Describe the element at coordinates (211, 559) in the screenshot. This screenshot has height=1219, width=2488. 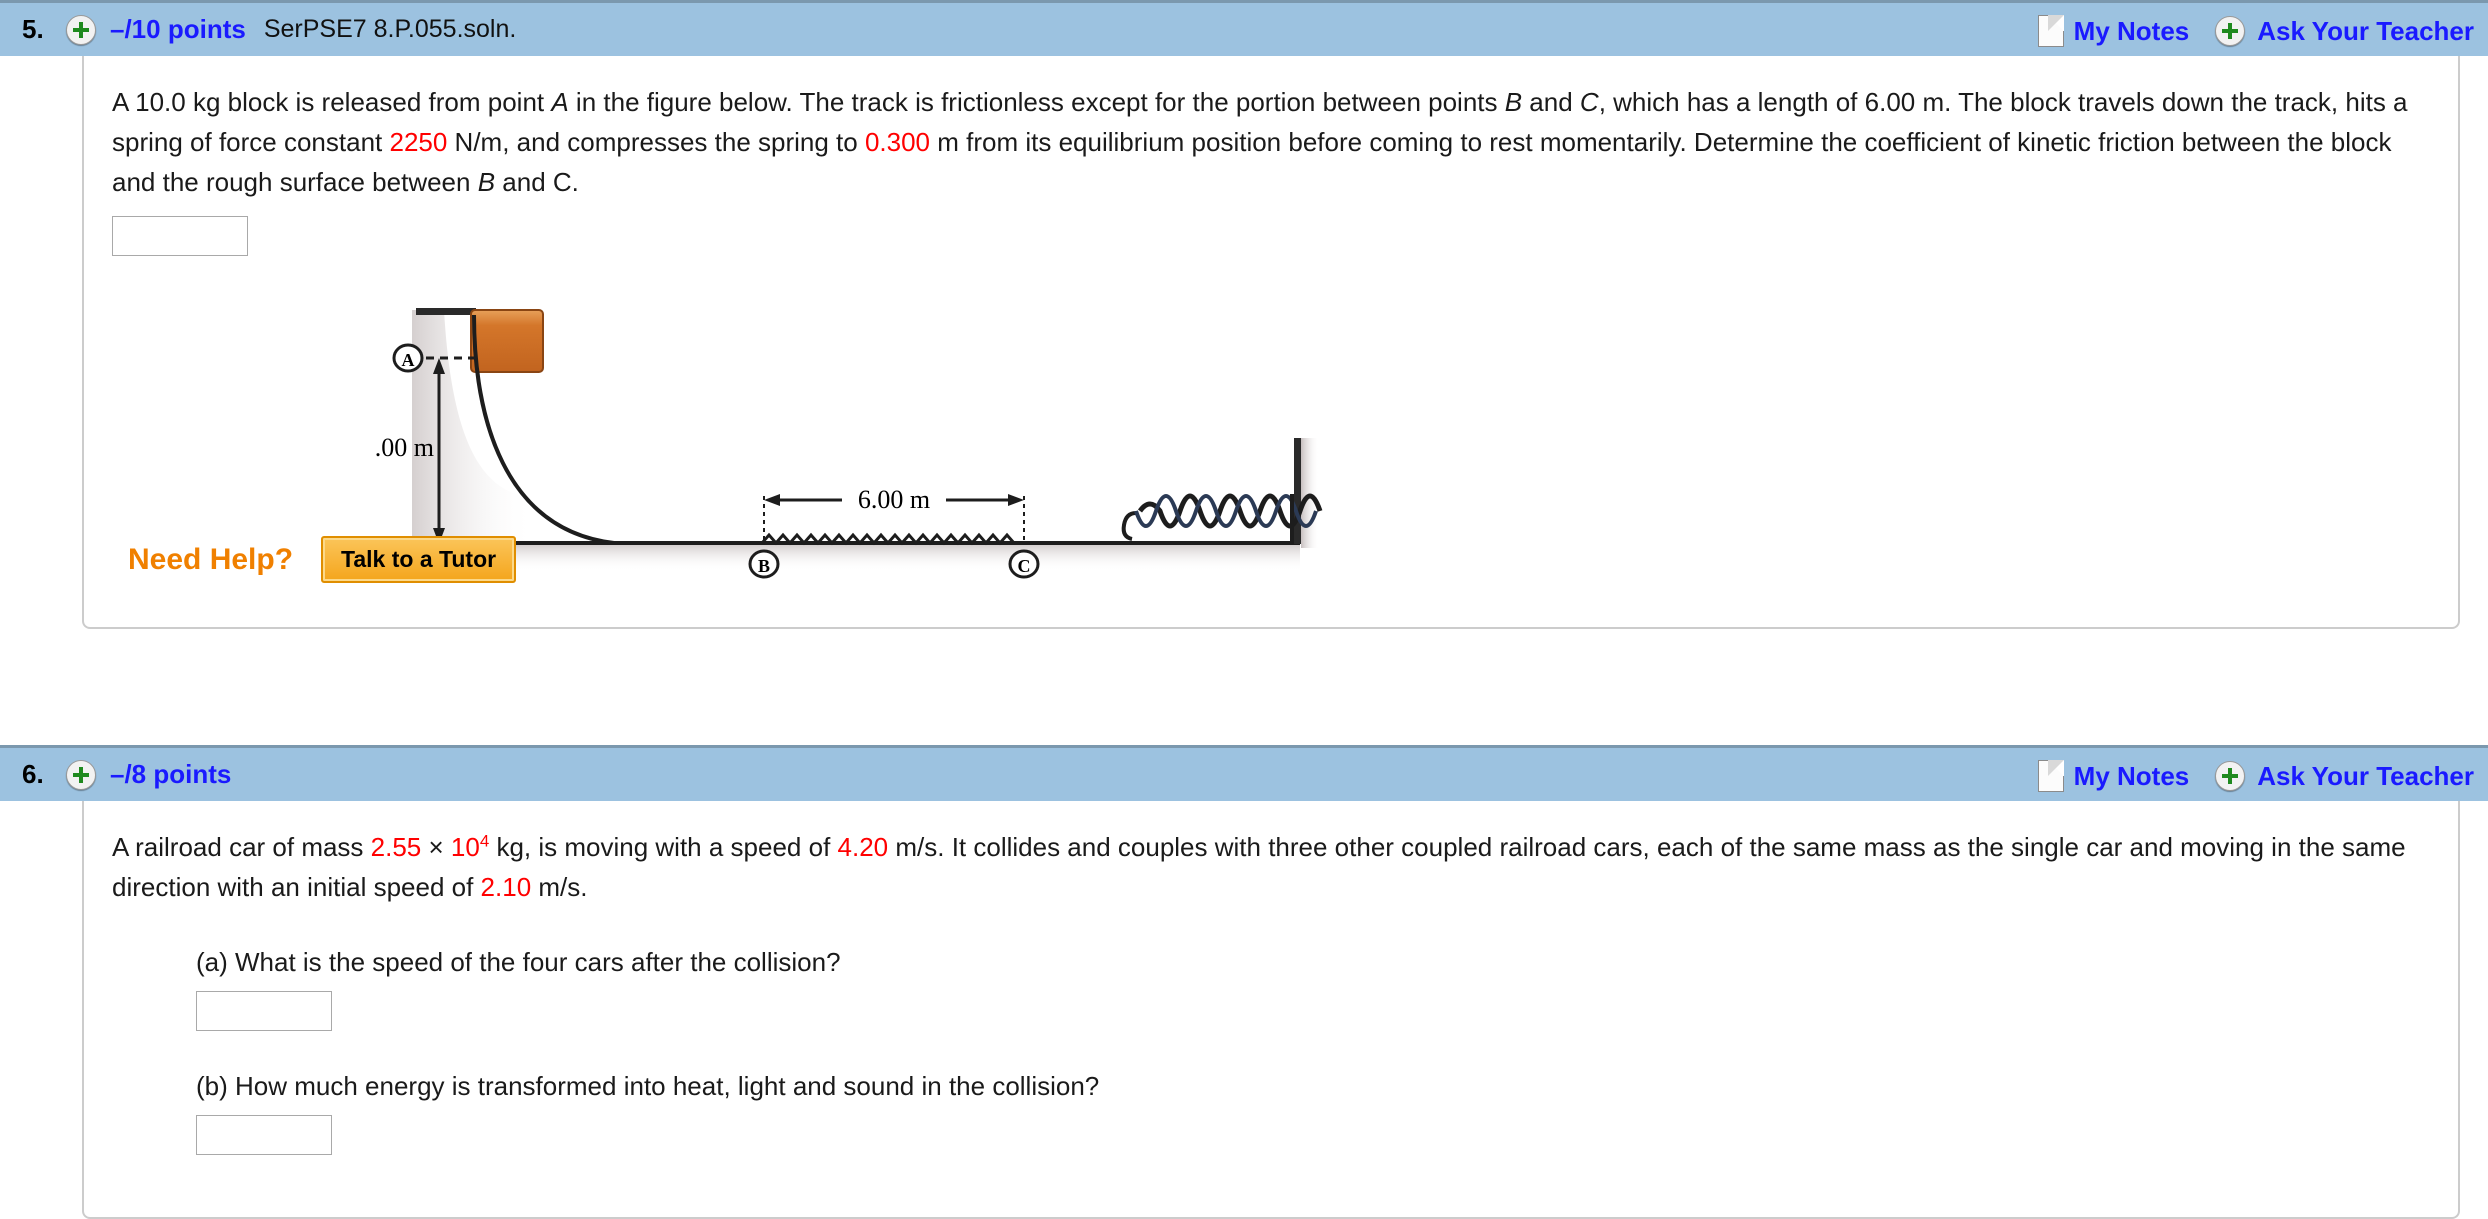
I see `need-help-label-5: Need Help?` at that location.